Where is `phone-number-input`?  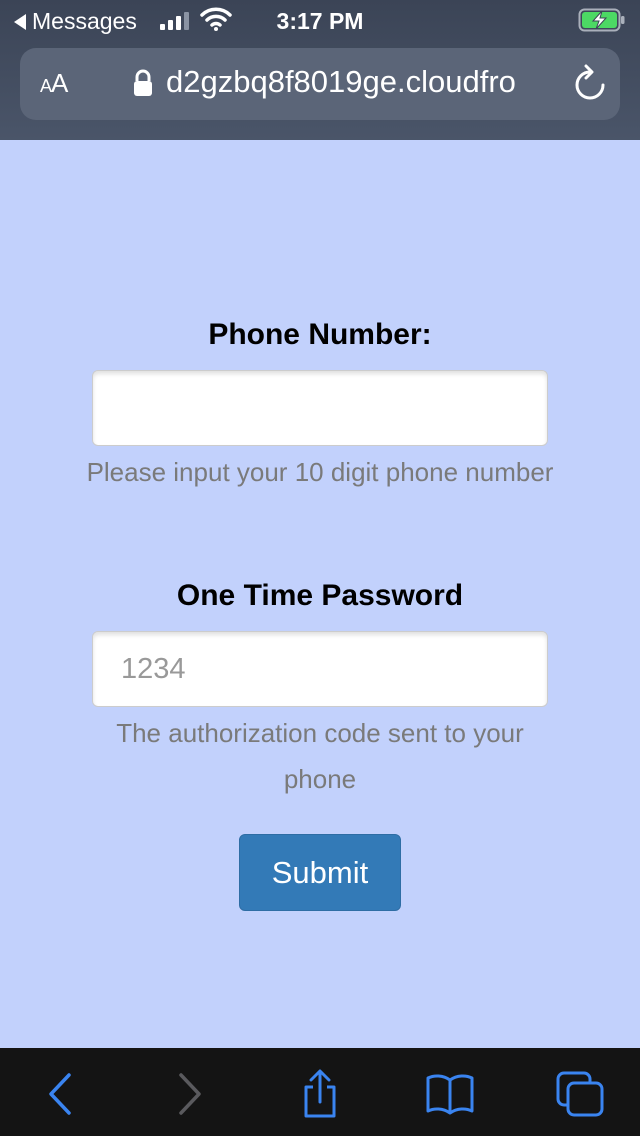 phone-number-input is located at coordinates (320, 408).